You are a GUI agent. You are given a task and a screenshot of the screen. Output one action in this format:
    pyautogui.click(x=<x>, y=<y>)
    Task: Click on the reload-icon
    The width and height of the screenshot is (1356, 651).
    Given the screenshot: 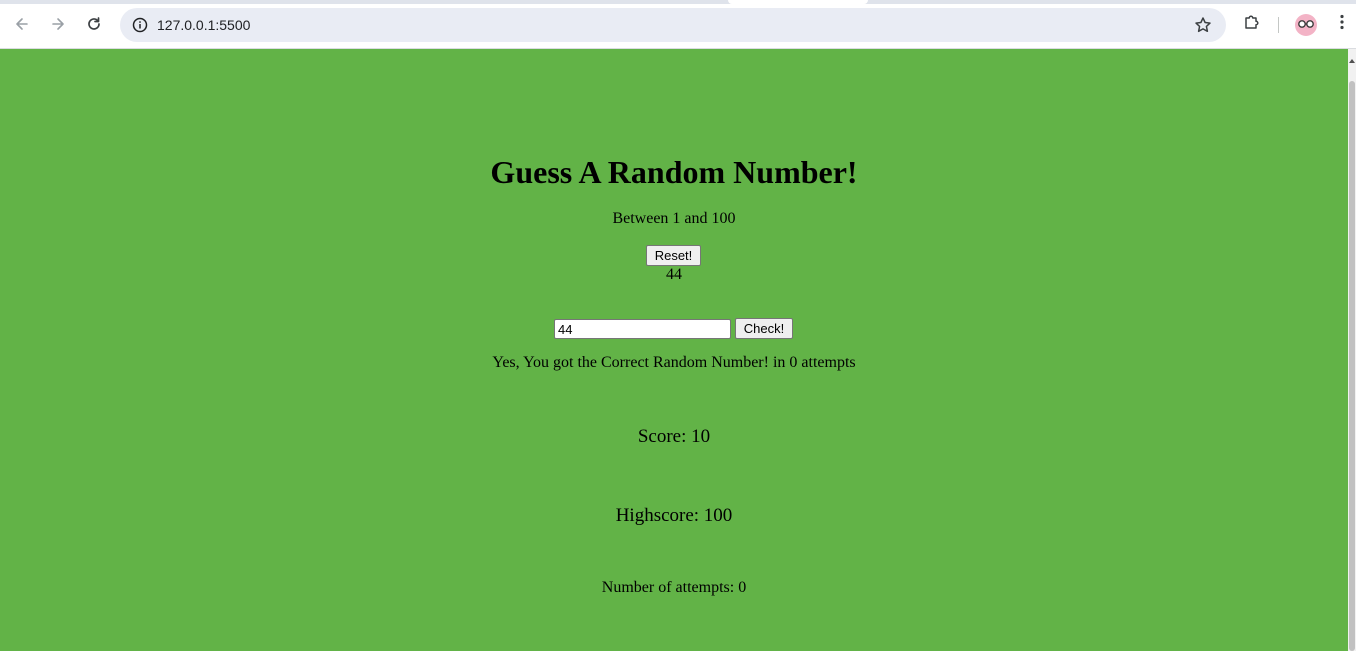 What is the action you would take?
    pyautogui.click(x=94, y=24)
    